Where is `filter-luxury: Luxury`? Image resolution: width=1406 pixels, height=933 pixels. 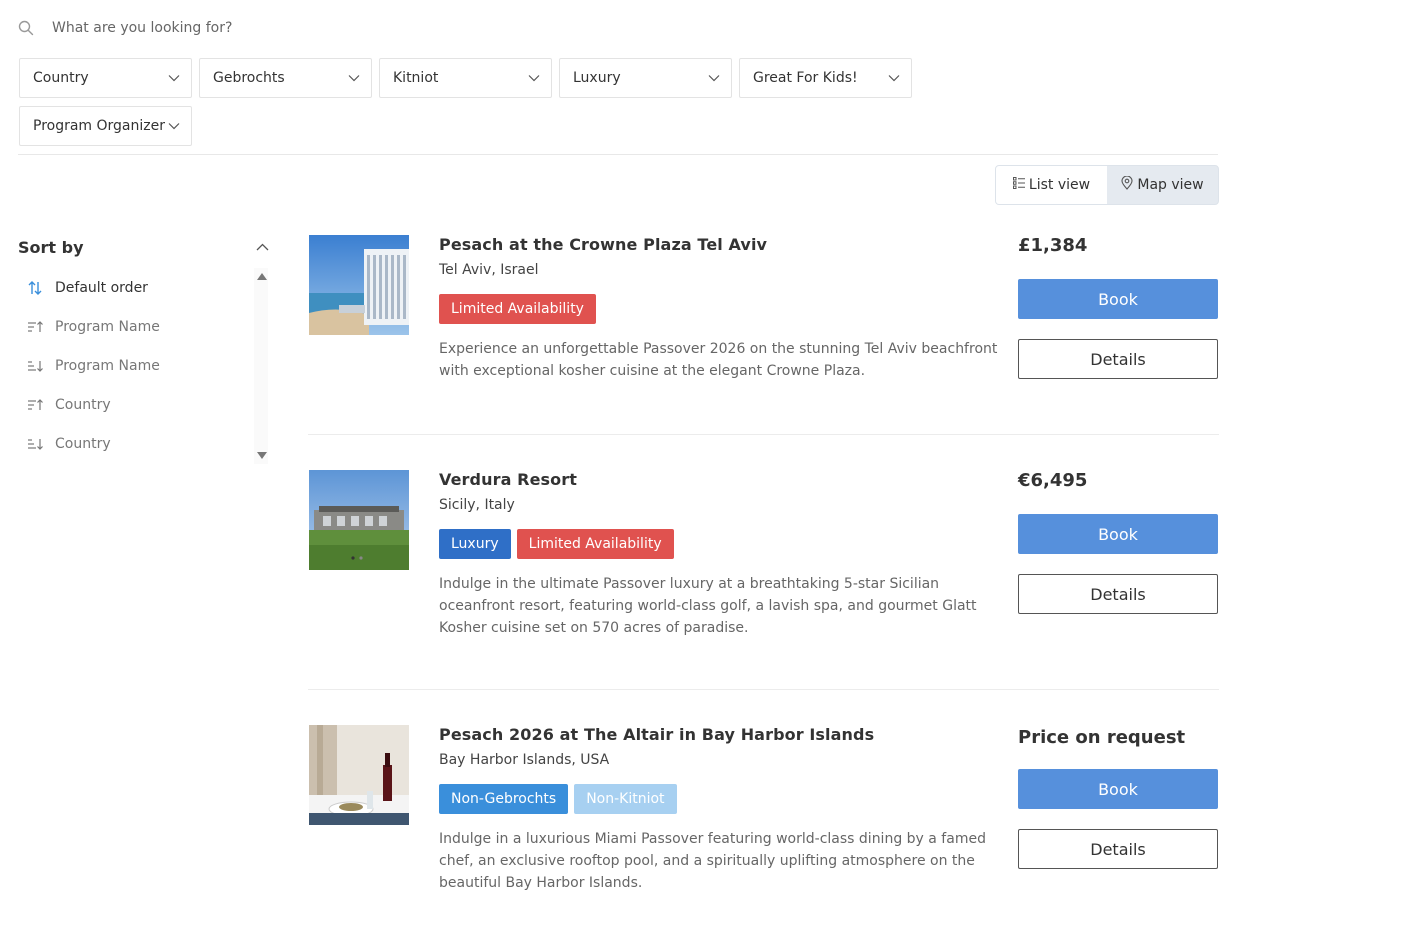
filter-luxury: Luxury is located at coordinates (645, 78).